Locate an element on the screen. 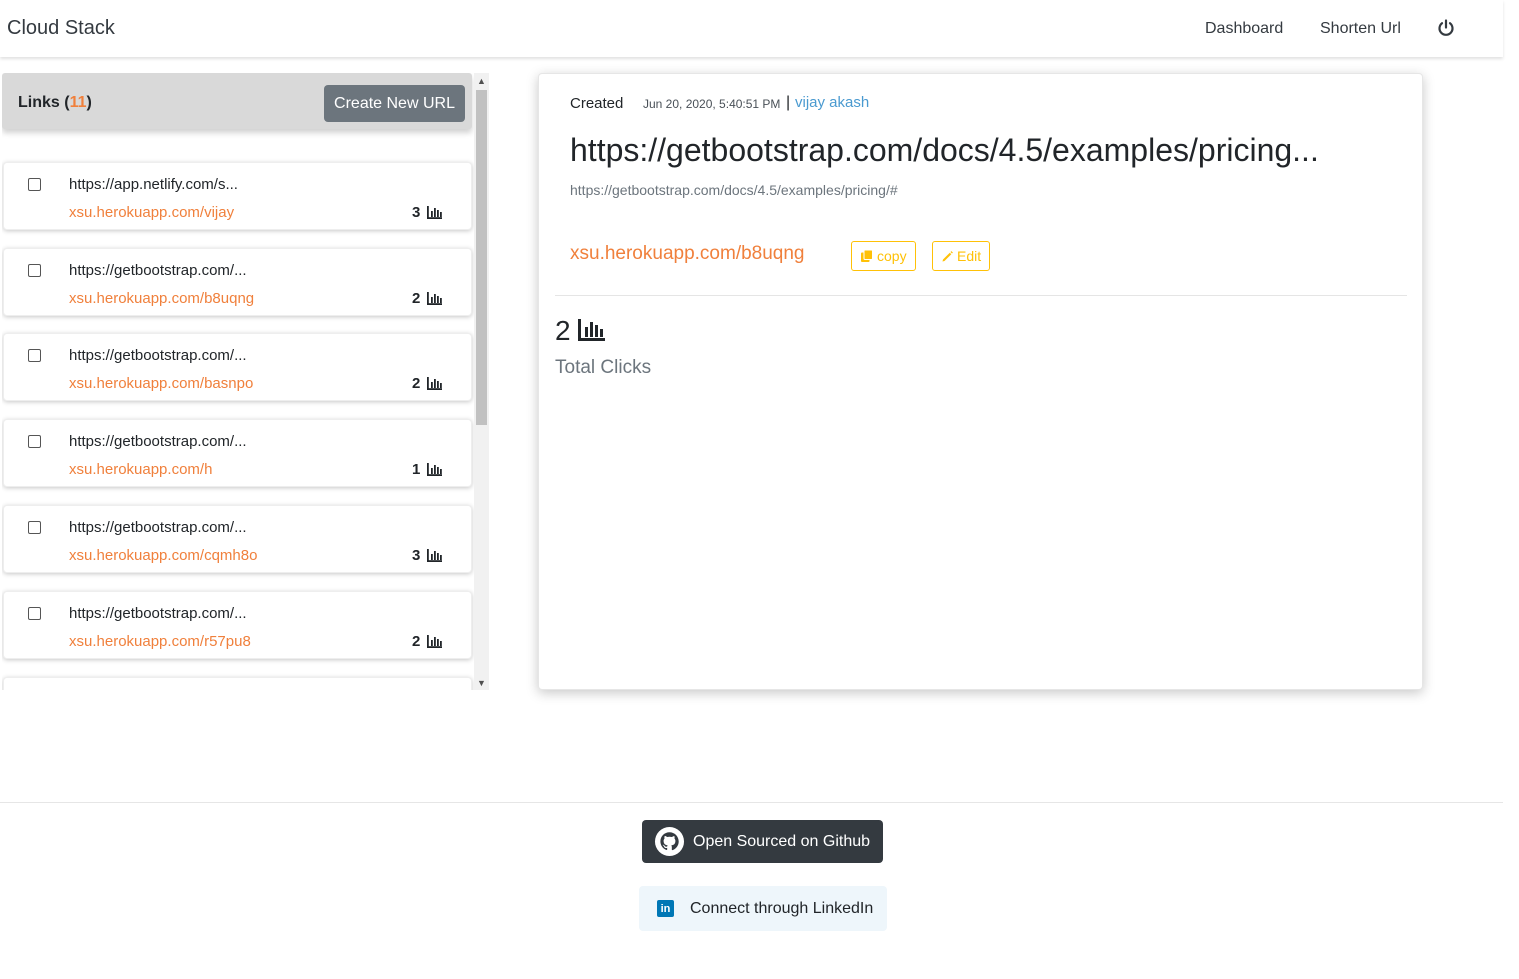  link-short-url: xsu.herokuapp.com/b8uqng is located at coordinates (161, 298).